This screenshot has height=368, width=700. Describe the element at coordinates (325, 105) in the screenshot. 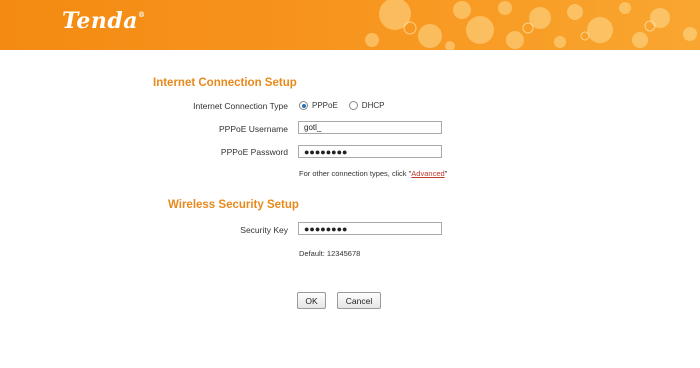

I see `pppoe-radio-label: PPPoE` at that location.